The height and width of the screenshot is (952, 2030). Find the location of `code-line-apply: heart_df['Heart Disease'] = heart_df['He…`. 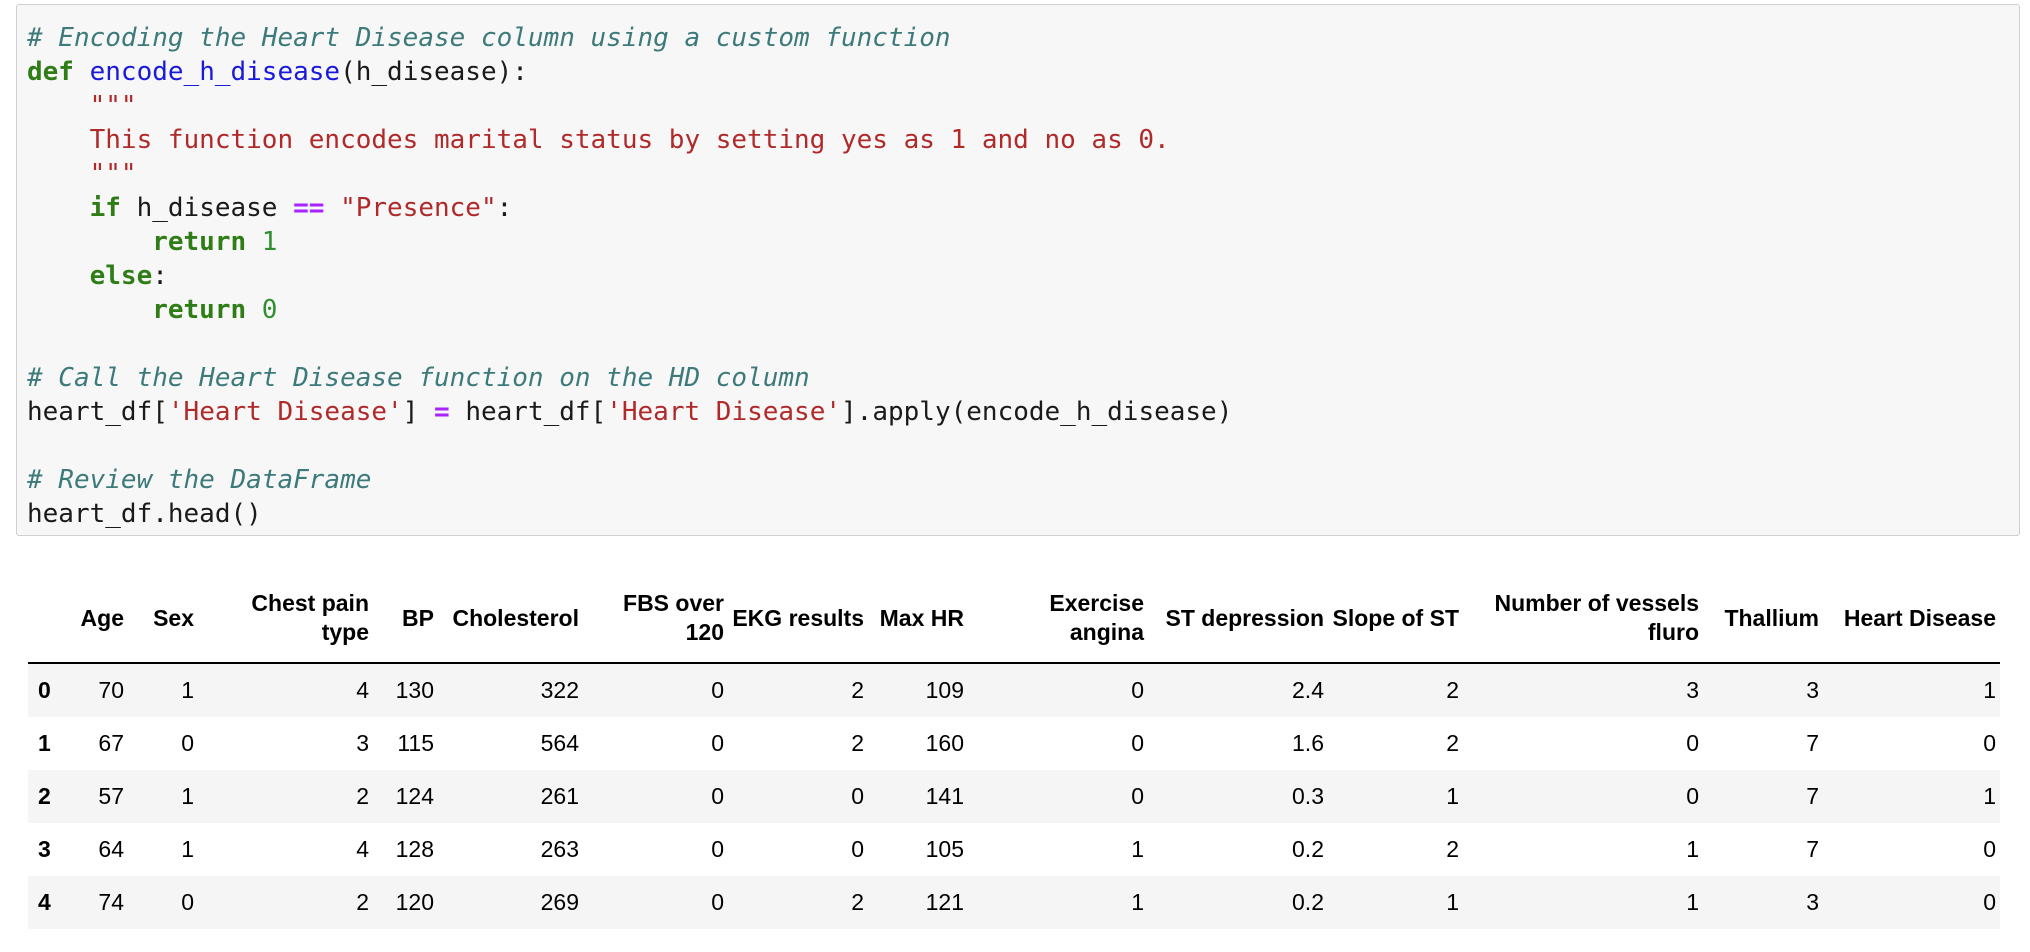

code-line-apply: heart_df['Heart Disease'] = heart_df['He… is located at coordinates (630, 412).